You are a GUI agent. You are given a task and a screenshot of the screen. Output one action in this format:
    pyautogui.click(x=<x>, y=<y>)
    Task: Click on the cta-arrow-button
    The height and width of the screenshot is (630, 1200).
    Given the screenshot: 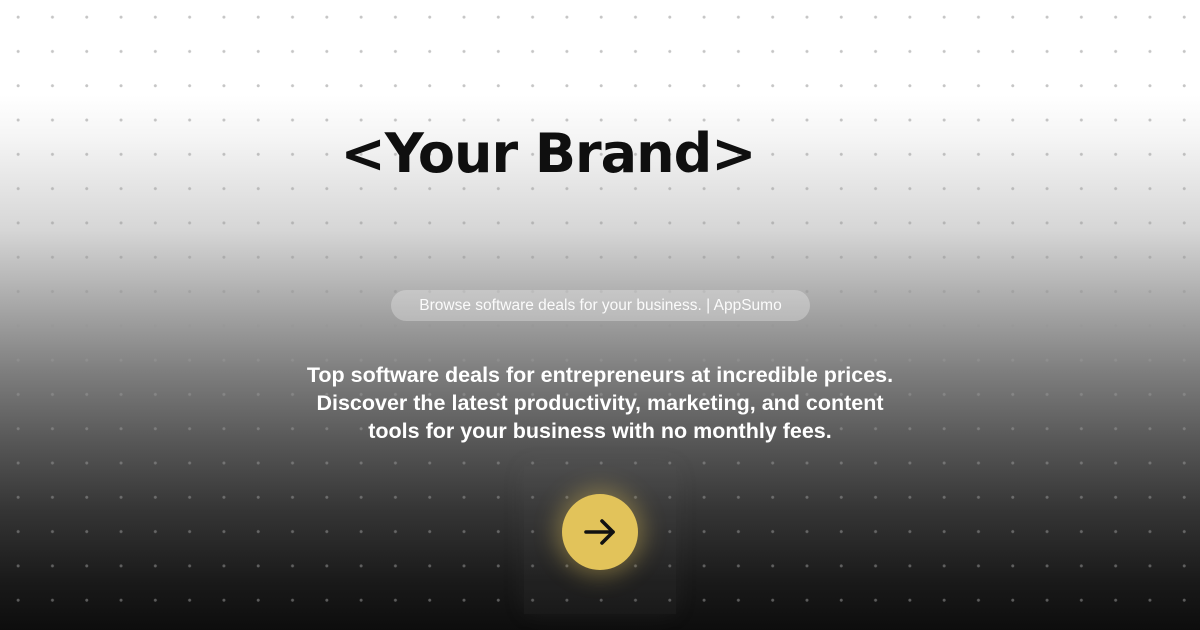 What is the action you would take?
    pyautogui.click(x=600, y=532)
    